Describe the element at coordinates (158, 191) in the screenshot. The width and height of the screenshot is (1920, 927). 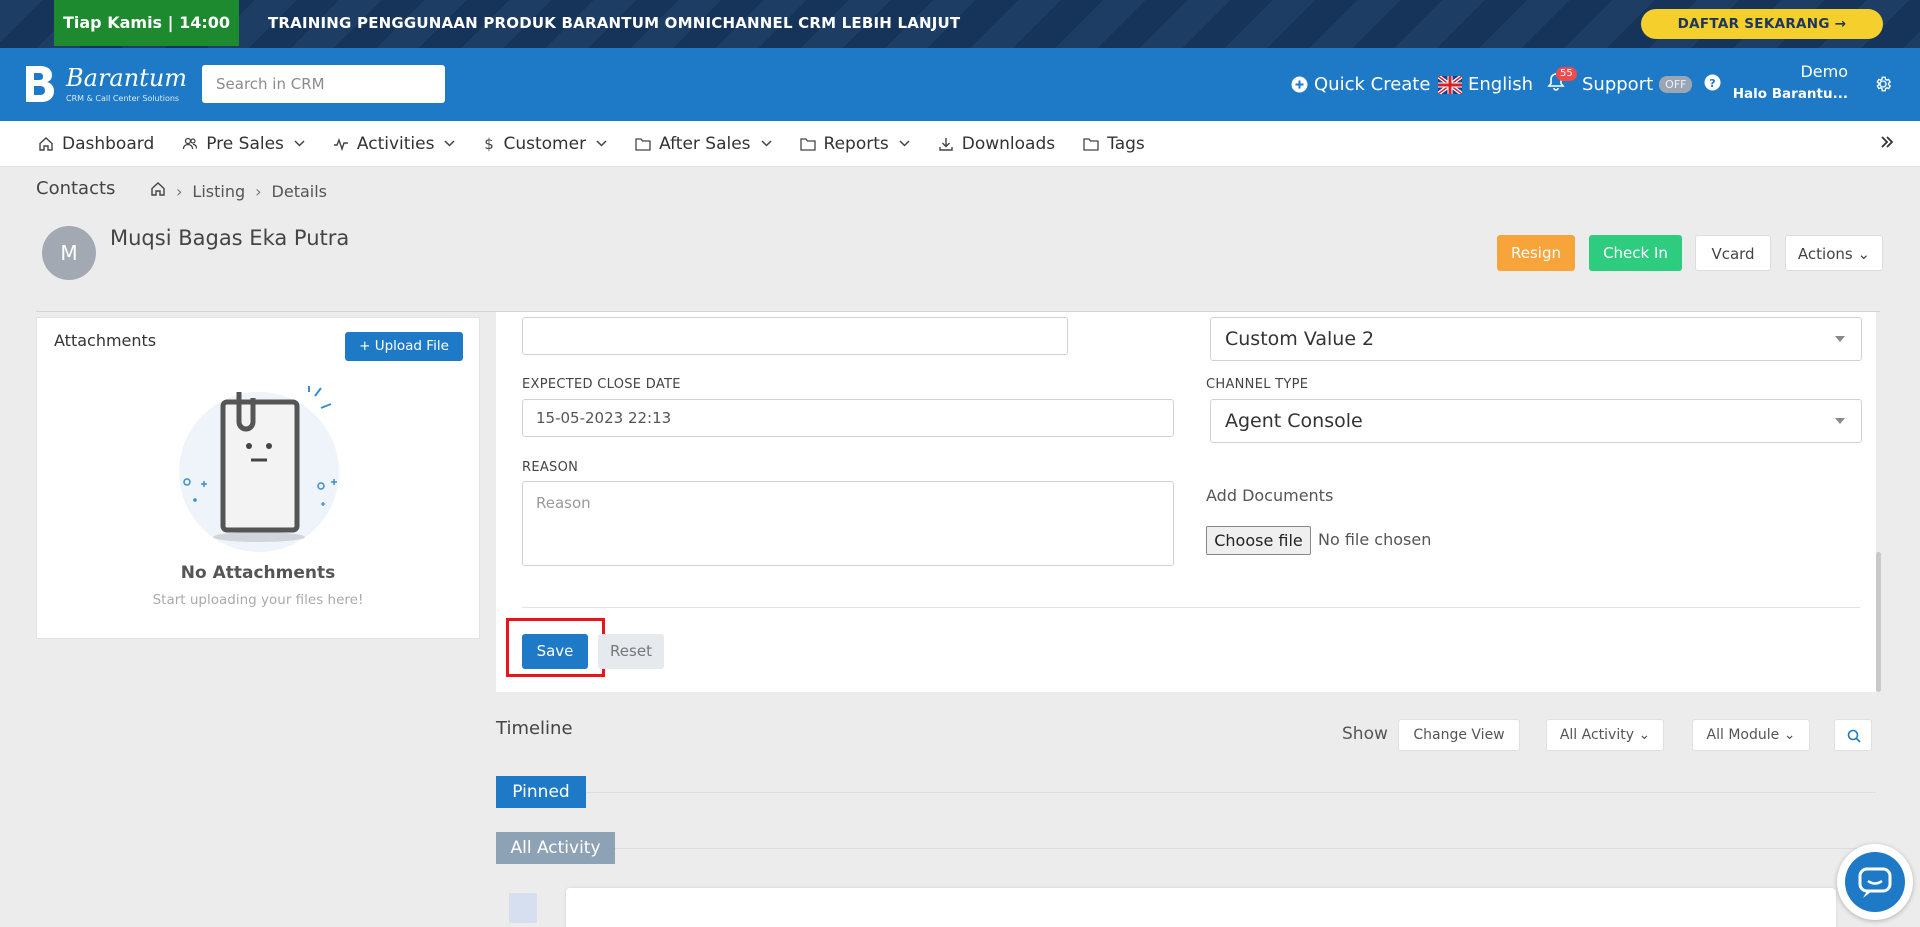
I see `home-icon` at that location.